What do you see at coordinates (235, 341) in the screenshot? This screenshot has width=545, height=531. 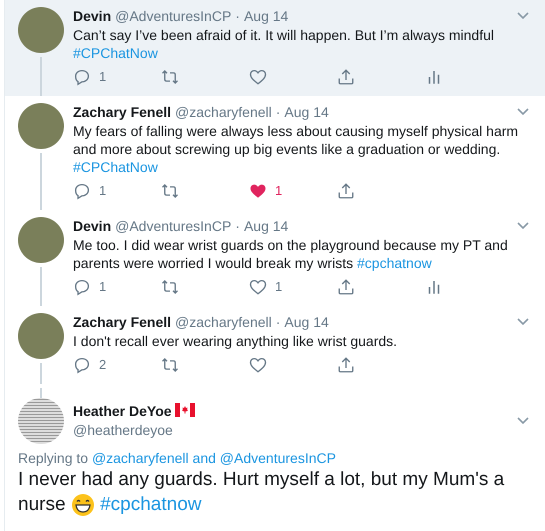 I see `tweet-text: I don't recall ever wearing anything like wrist guards.` at bounding box center [235, 341].